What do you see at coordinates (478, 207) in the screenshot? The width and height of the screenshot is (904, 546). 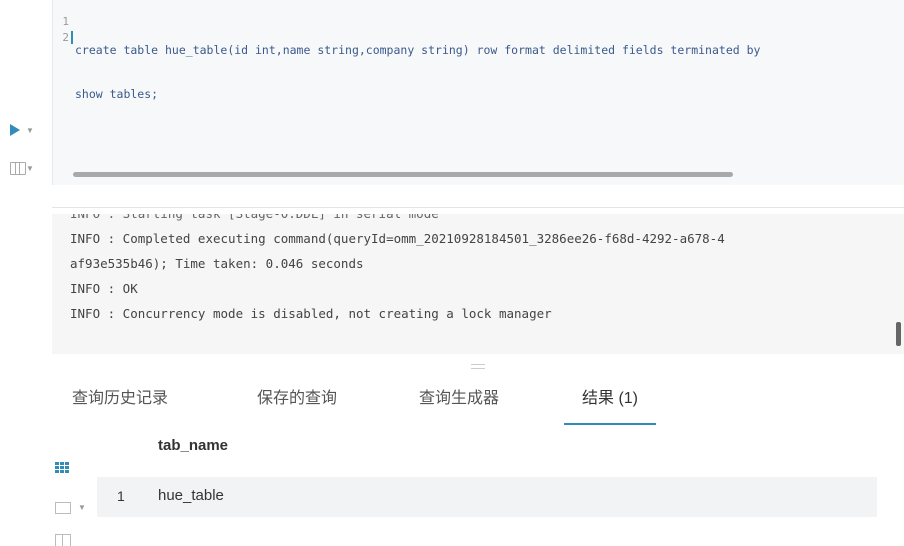 I see `editor-divider` at bounding box center [478, 207].